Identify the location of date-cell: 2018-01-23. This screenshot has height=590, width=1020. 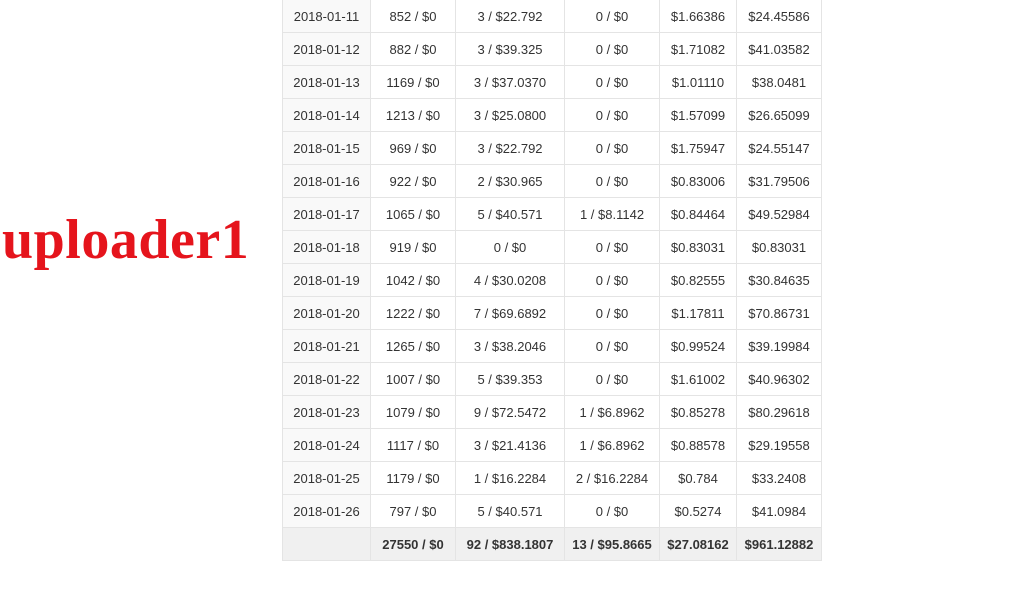
(326, 412).